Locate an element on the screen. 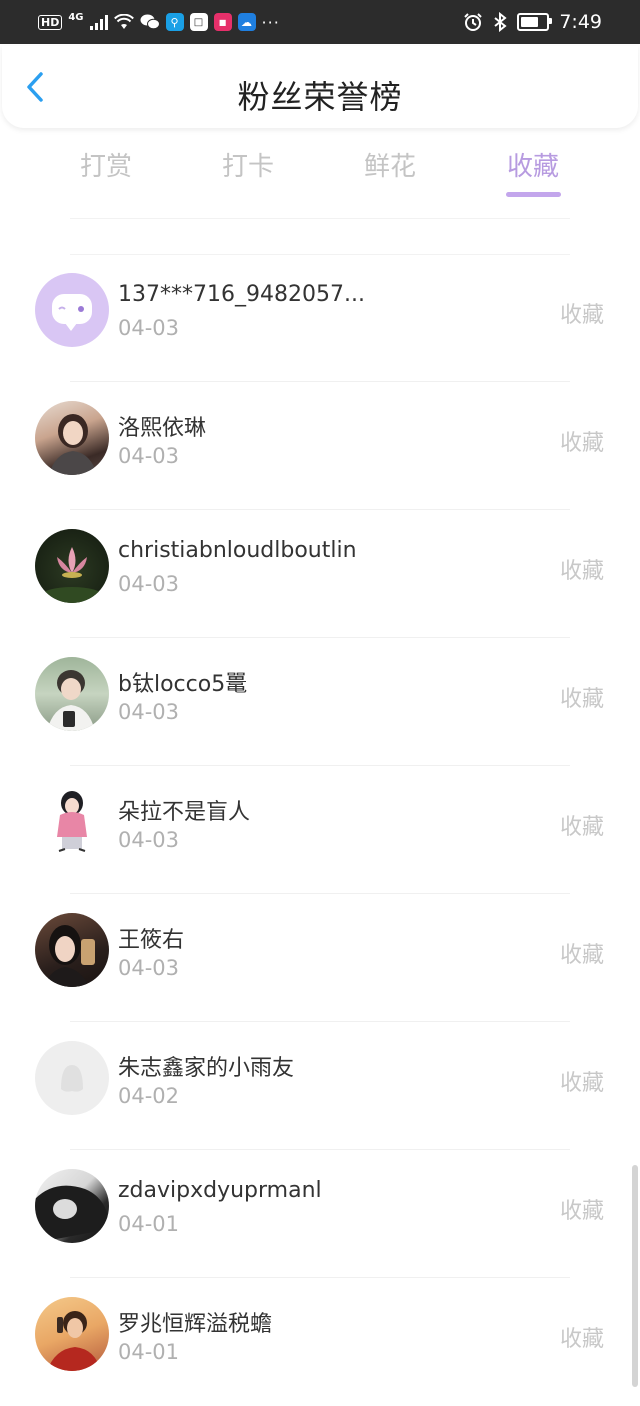 This screenshot has width=640, height=1406. username: 朵拉不是盲人 is located at coordinates (184, 812).